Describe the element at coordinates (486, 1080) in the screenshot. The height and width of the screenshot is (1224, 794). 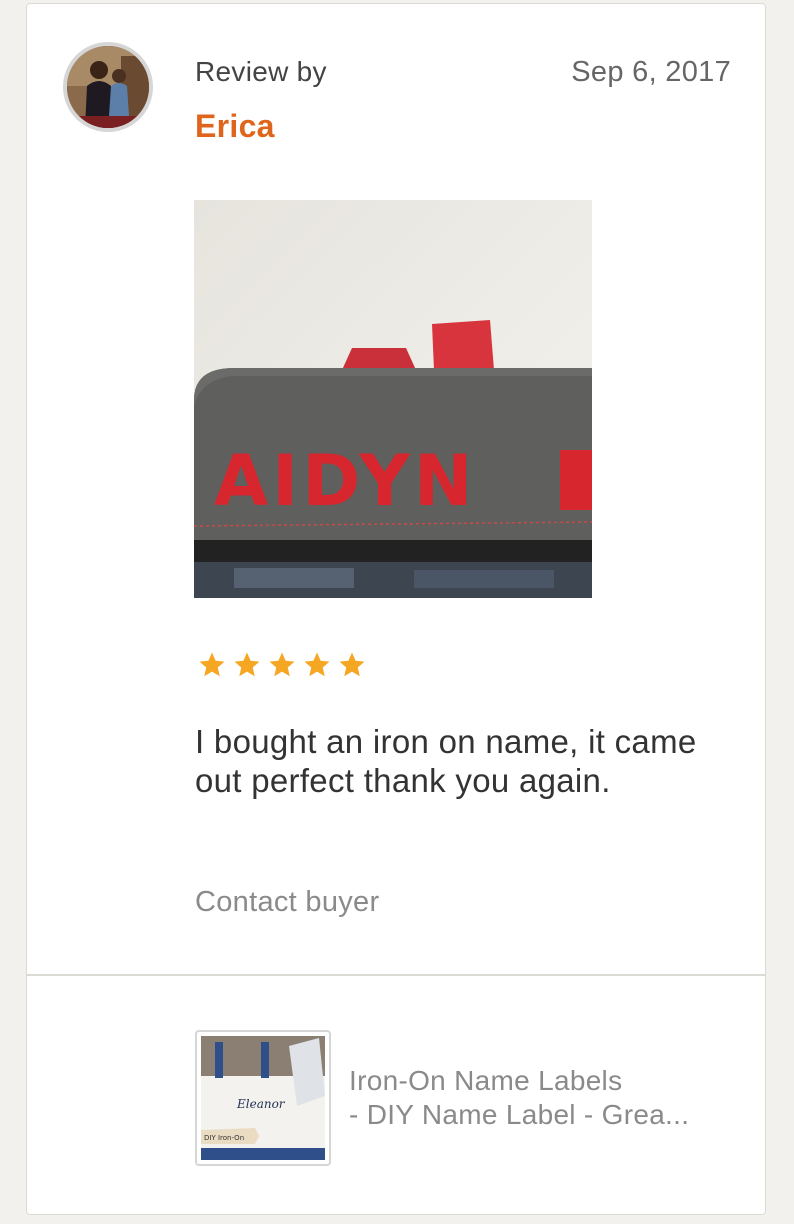
I see `listing-title-line1: Iron-On Name Labels` at that location.